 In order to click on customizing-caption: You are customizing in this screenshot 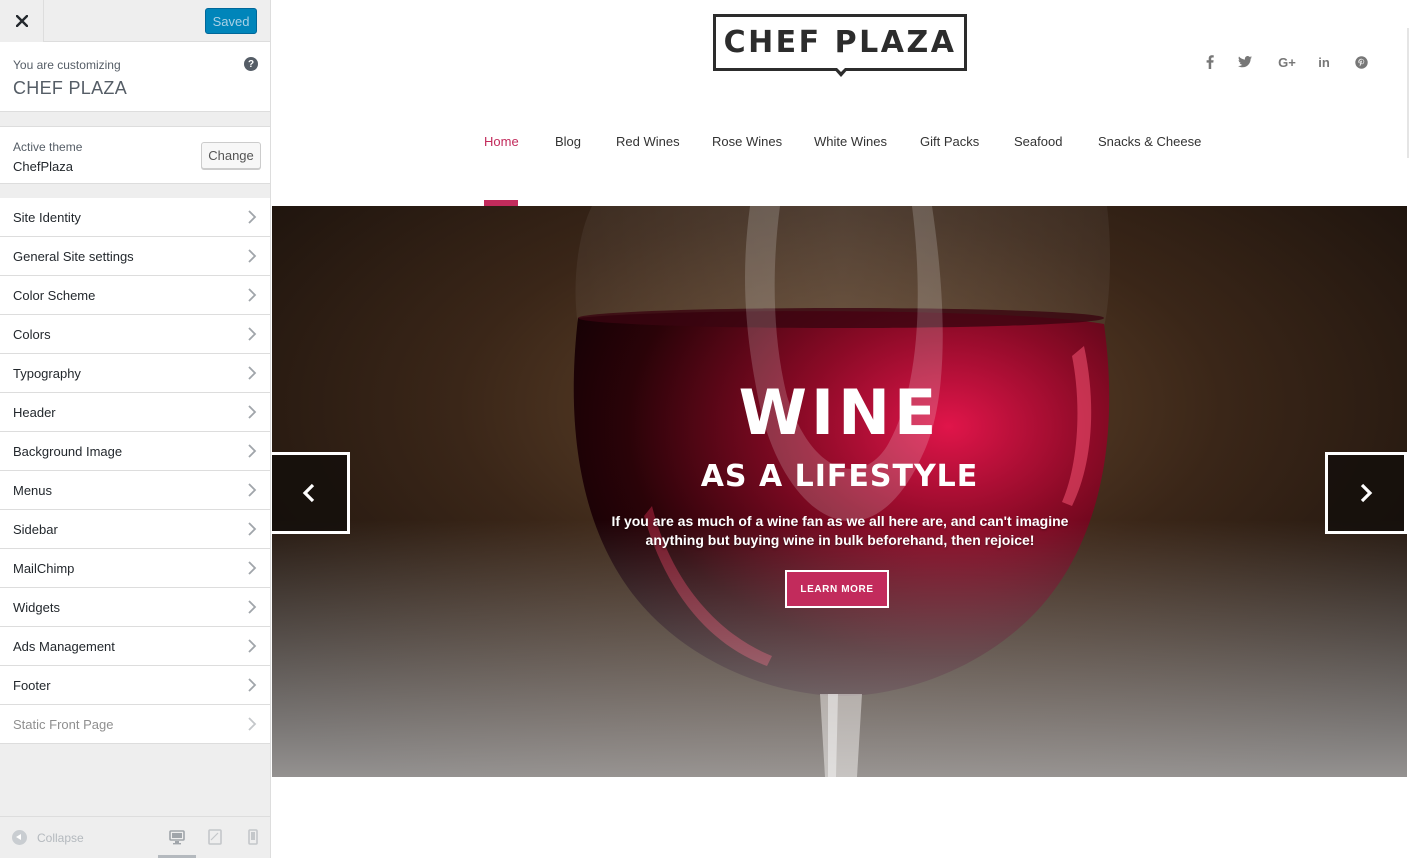, I will do `click(67, 65)`.